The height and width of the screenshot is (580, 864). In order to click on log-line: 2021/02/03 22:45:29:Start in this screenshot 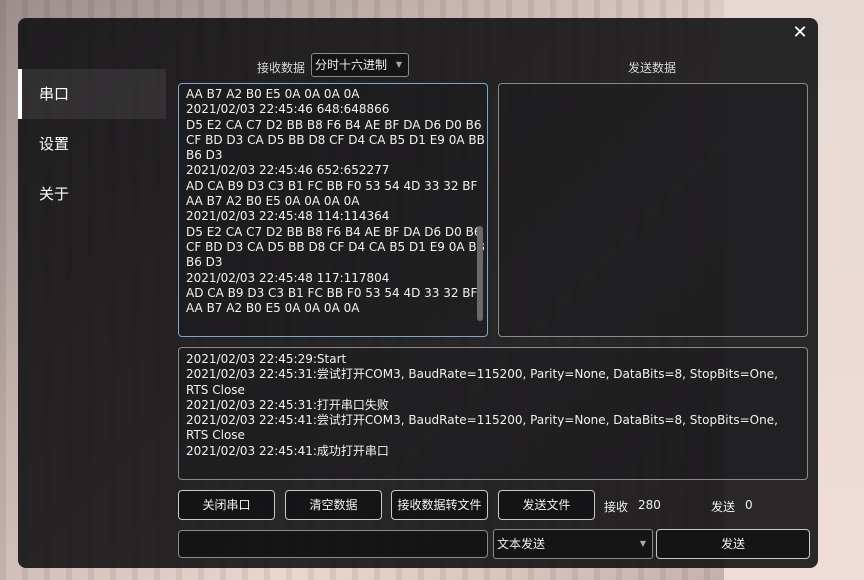, I will do `click(266, 359)`.